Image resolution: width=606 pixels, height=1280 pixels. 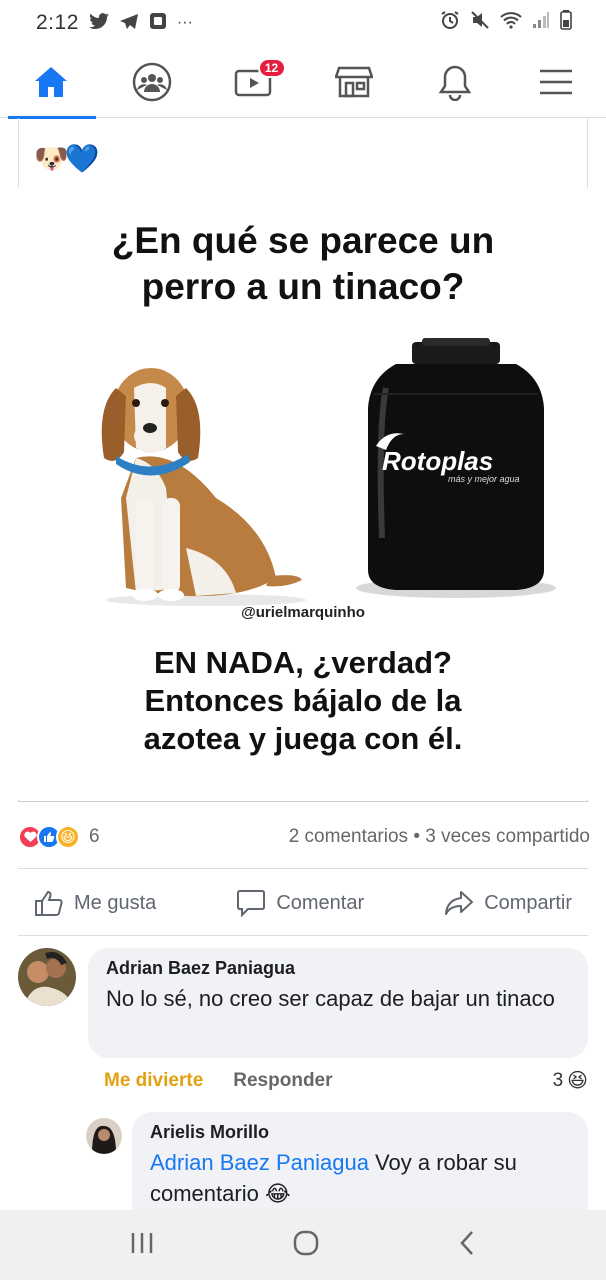 What do you see at coordinates (303, 240) in the screenshot?
I see `meme-question-line1: ¿En qué se parece un` at bounding box center [303, 240].